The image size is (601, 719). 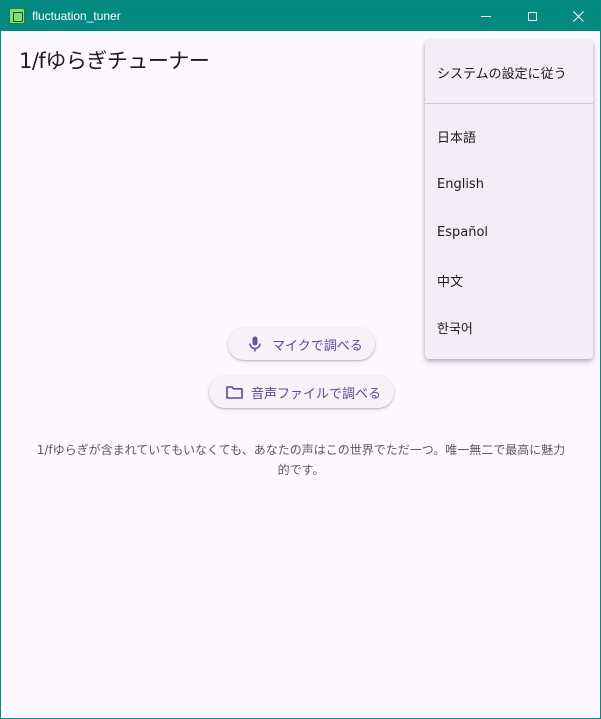 I want to click on menu-item-japanese: 日本語, so click(x=509, y=136).